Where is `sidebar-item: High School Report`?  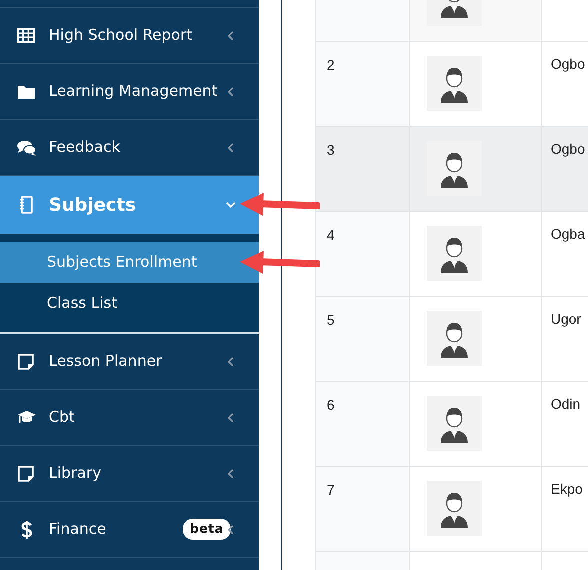 sidebar-item: High School Report is located at coordinates (129, 36).